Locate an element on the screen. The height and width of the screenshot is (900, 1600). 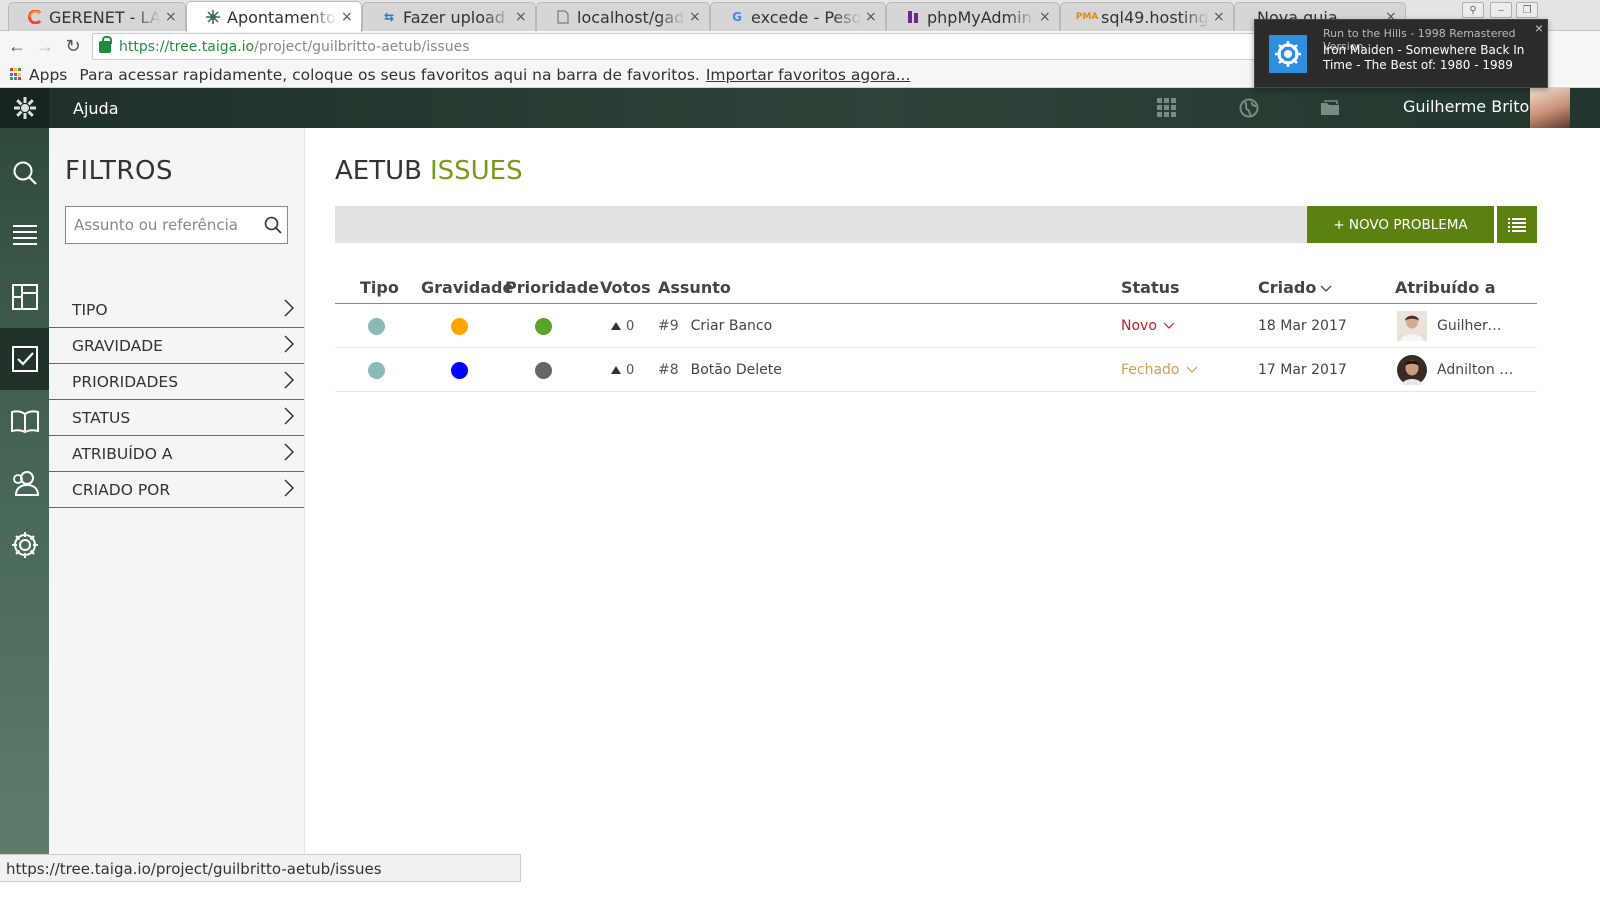
restore-icon: ❐ is located at coordinates (1527, 10).